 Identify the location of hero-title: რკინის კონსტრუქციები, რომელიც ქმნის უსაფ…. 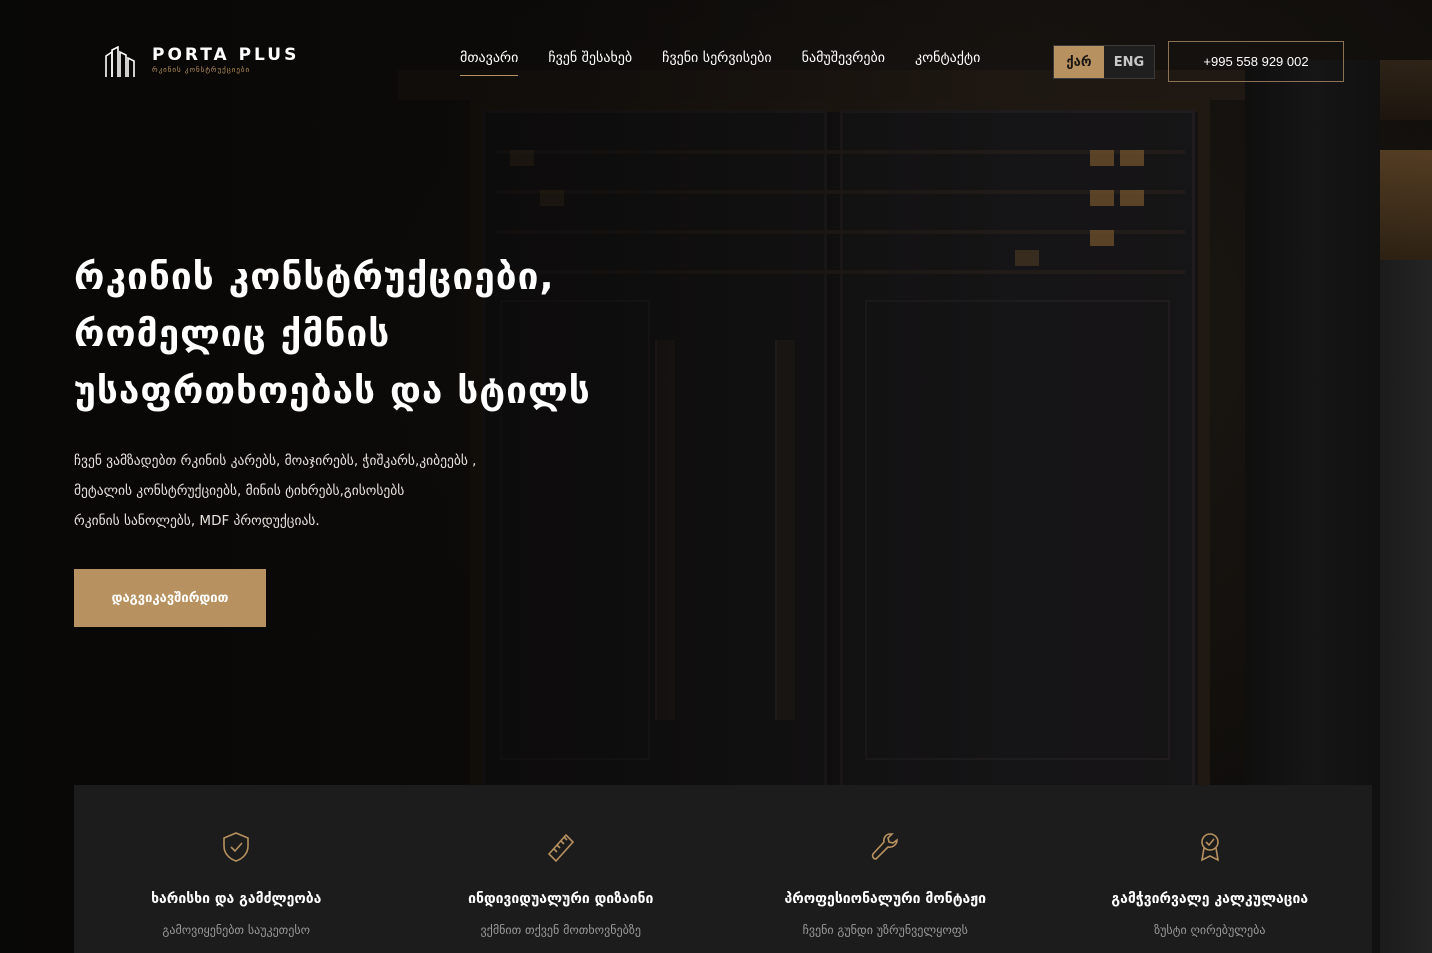
(384, 333).